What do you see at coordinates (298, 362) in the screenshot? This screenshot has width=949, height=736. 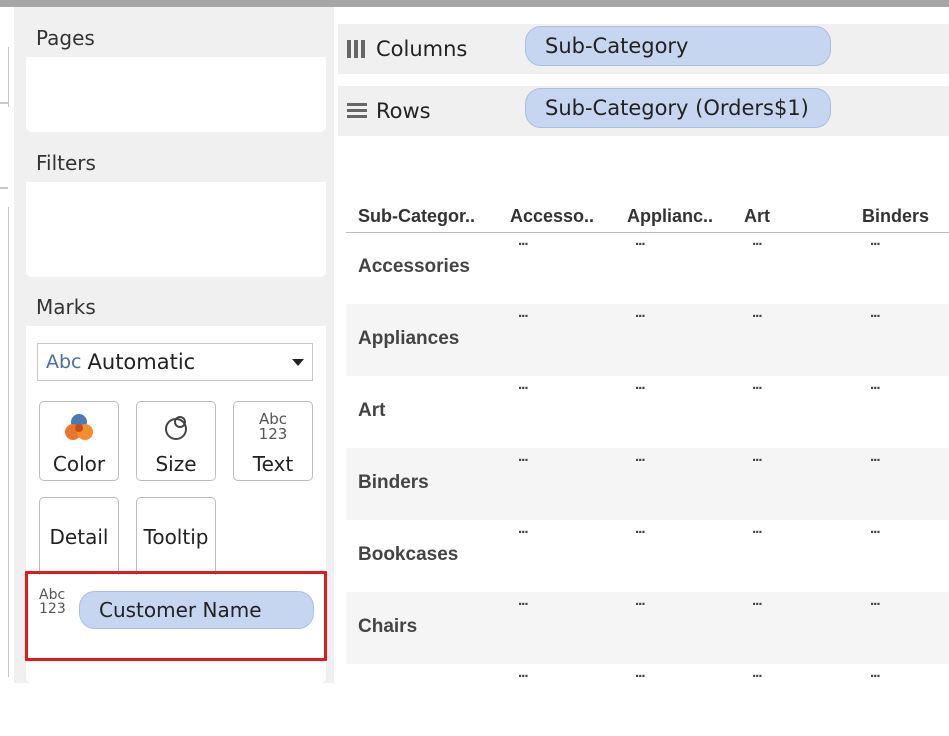 I see `chevron-down-icon` at bounding box center [298, 362].